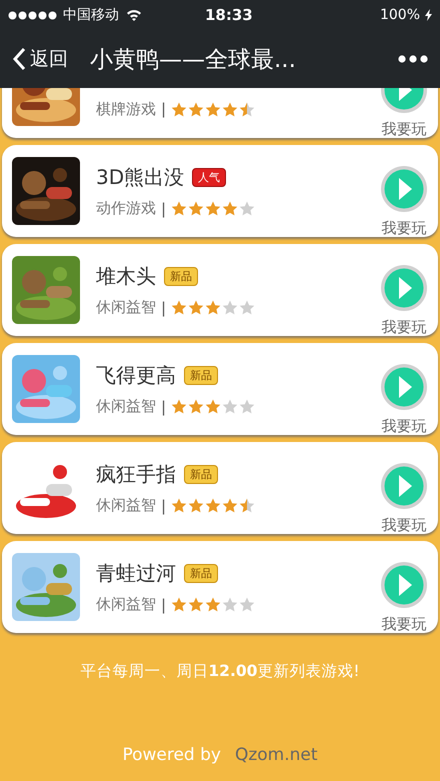 The image size is (440, 781). Describe the element at coordinates (220, 389) in the screenshot. I see `game-card: 飞得更高 新品 休闲益智 | 我要玩` at that location.